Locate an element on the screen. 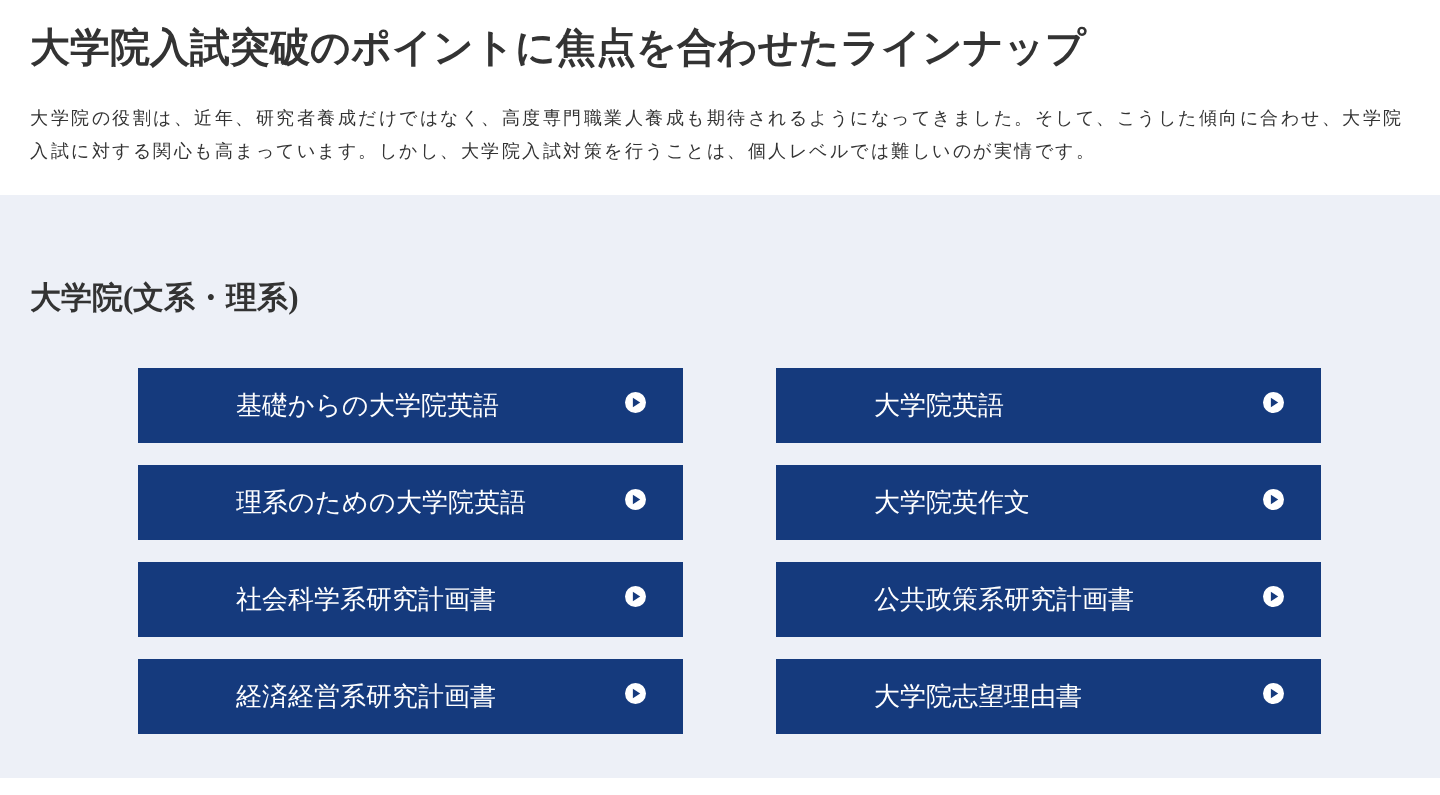  course-link: 経済経営系研究計画書 is located at coordinates (410, 696).